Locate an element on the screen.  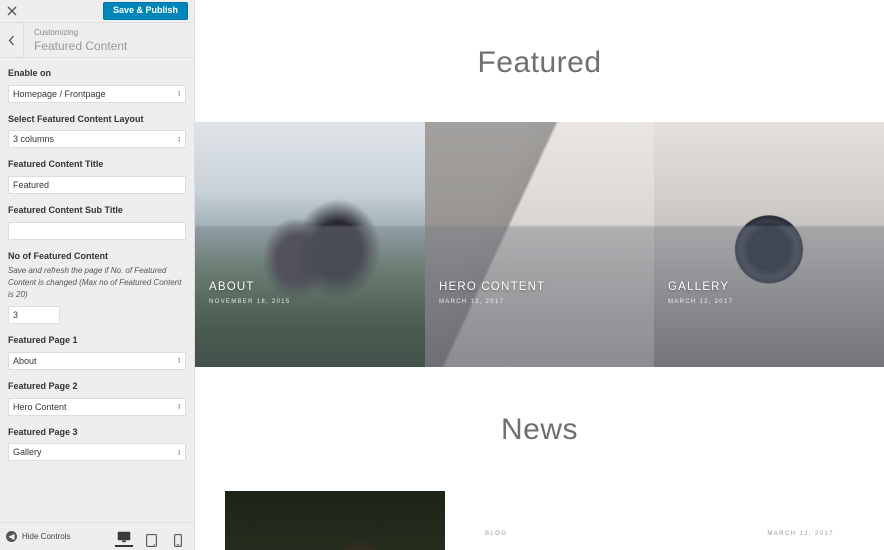
hide-controls-button: ◀ Hide Controls is located at coordinates (38, 536).